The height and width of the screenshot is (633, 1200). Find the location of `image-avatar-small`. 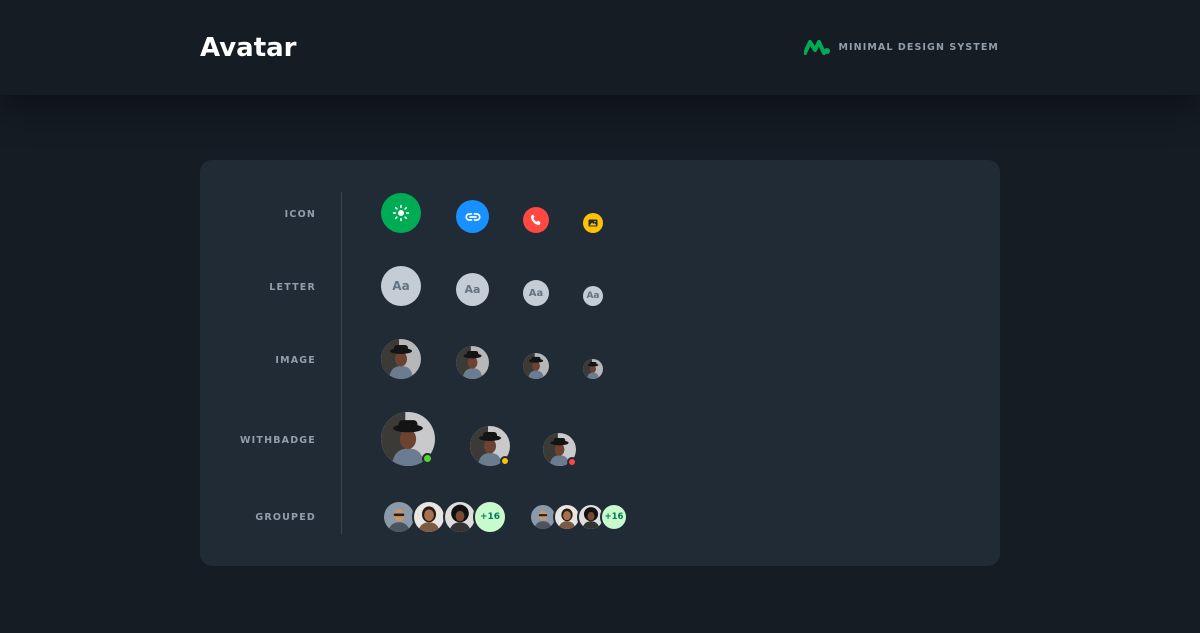

image-avatar-small is located at coordinates (536, 366).